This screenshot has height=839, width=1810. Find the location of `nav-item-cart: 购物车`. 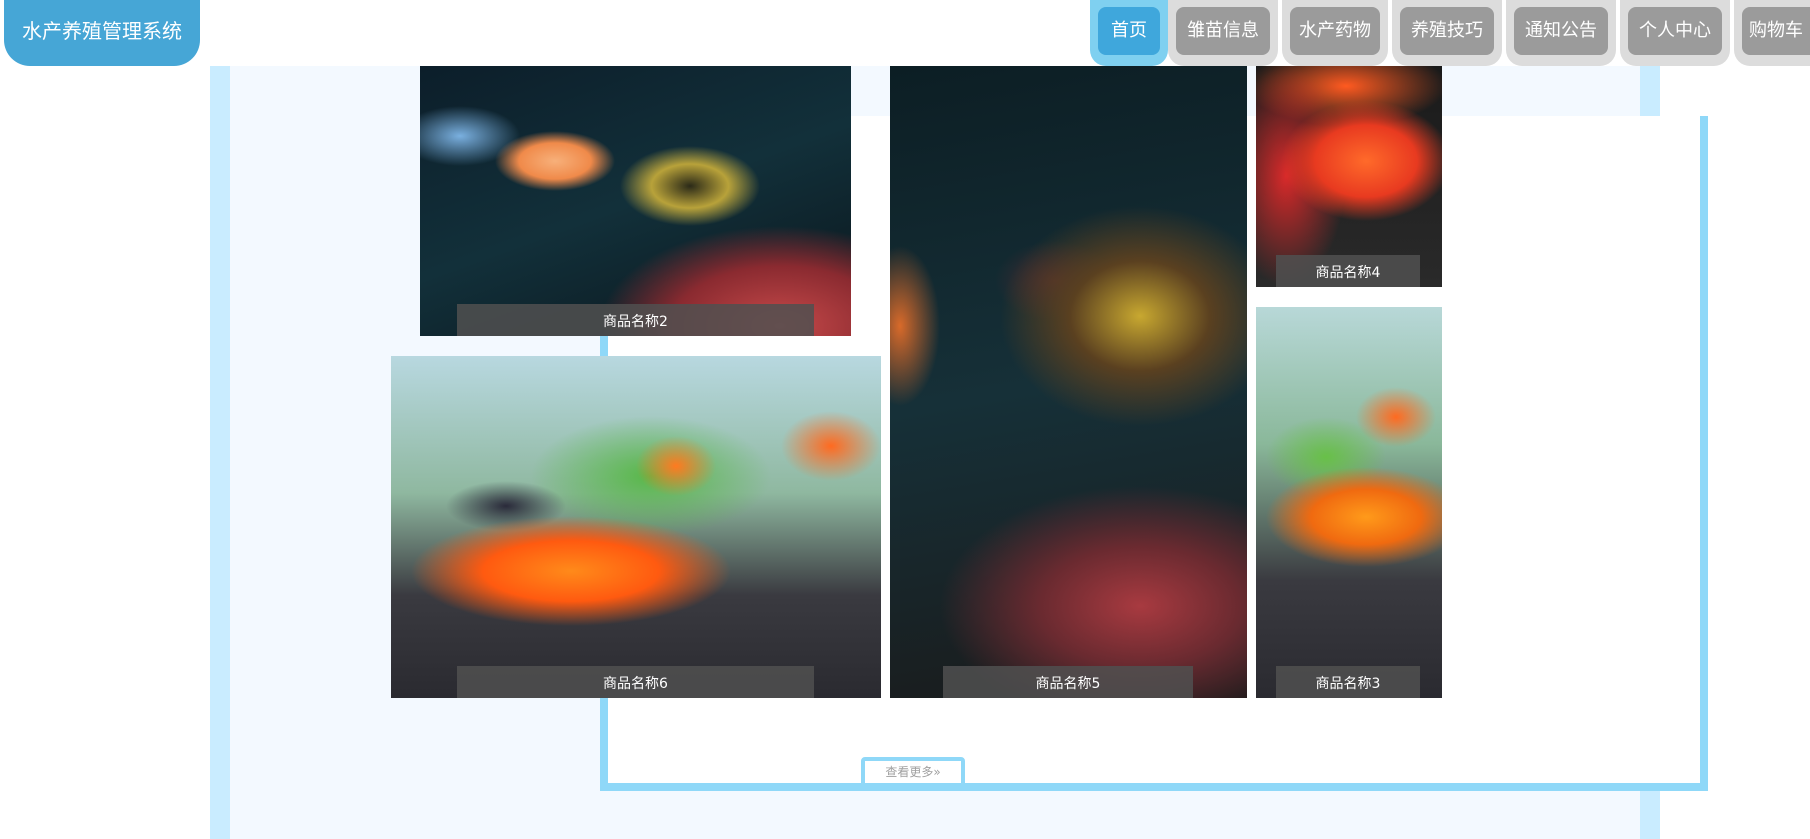

nav-item-cart: 购物车 is located at coordinates (1772, 33).